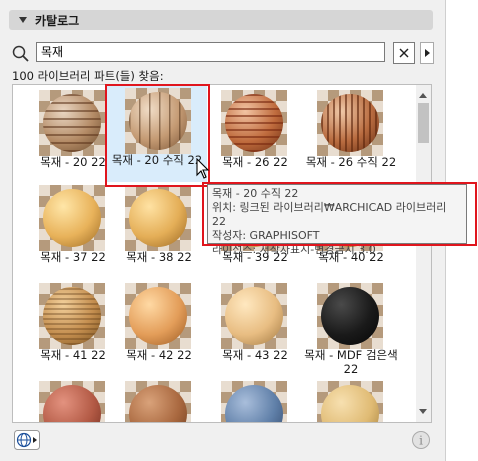  I want to click on svg-text: i, so click(421, 441).